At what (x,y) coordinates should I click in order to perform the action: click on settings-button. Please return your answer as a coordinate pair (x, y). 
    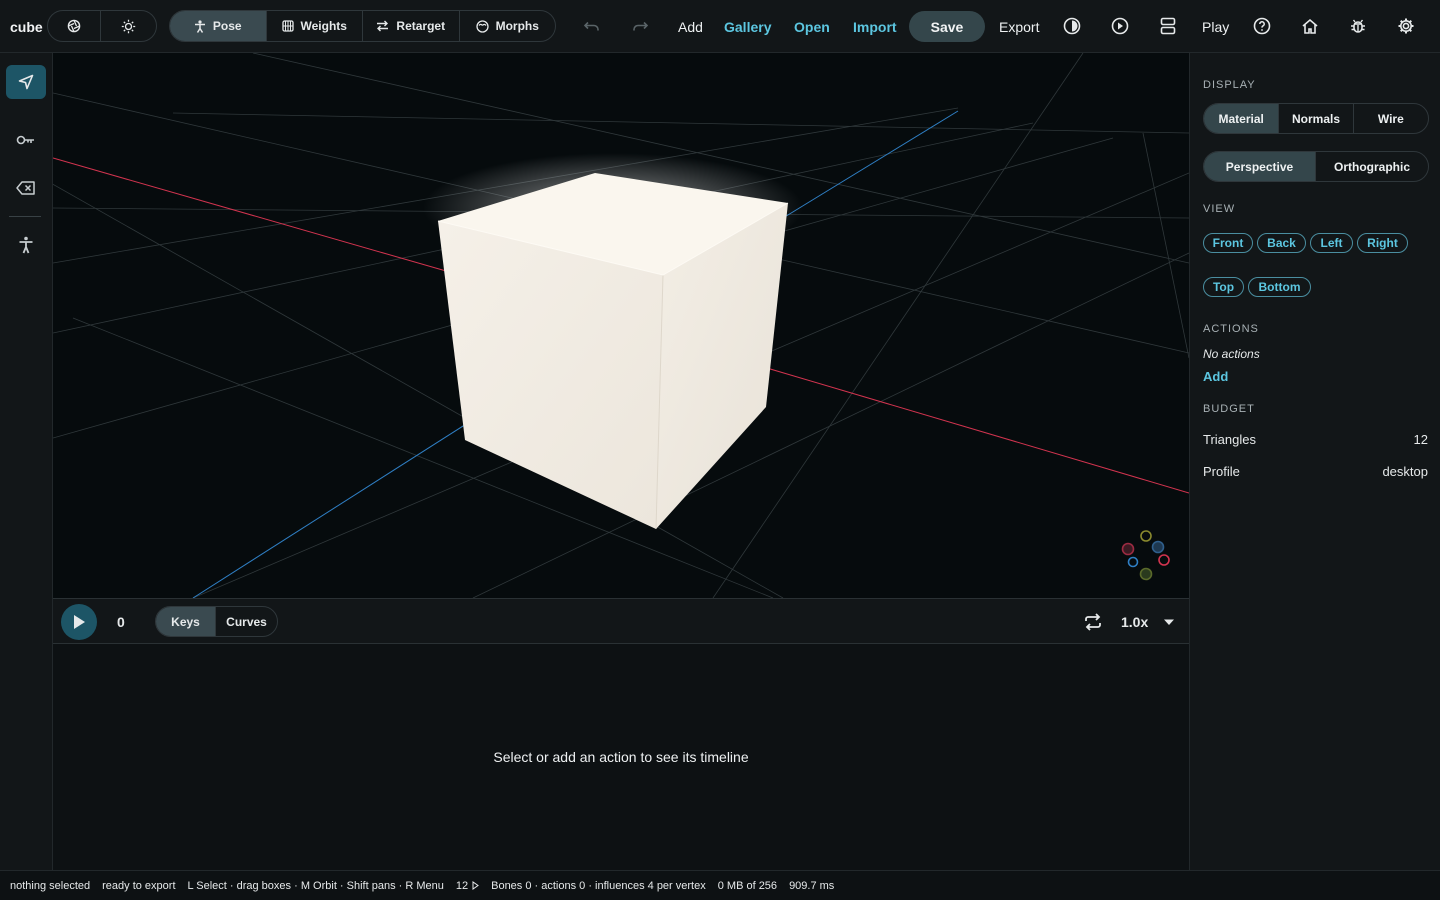
    Looking at the image, I should click on (1406, 26).